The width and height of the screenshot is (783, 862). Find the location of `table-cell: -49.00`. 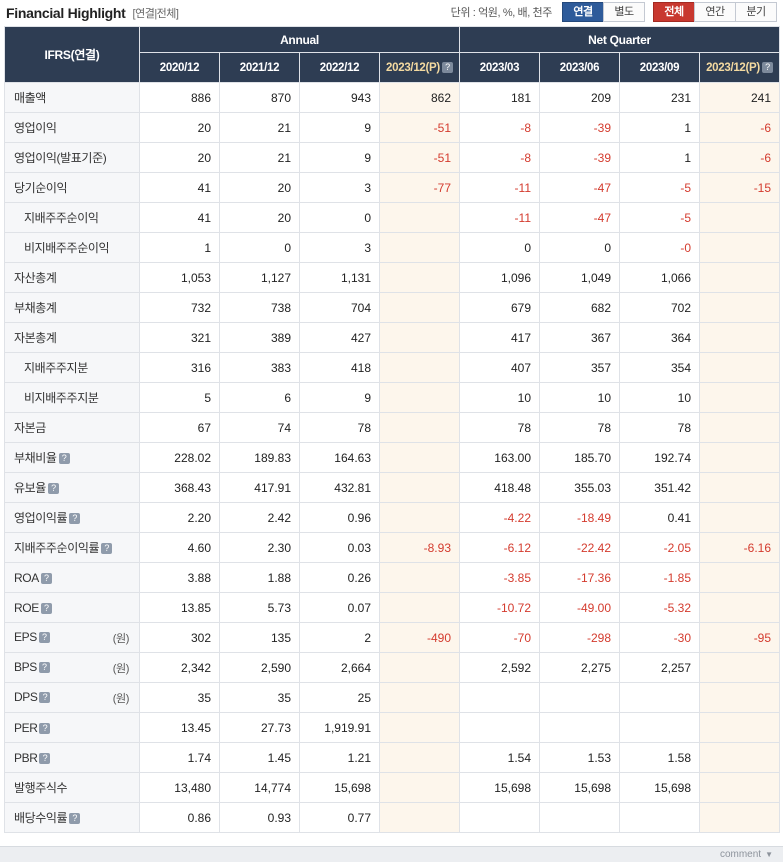

table-cell: -49.00 is located at coordinates (579, 607).